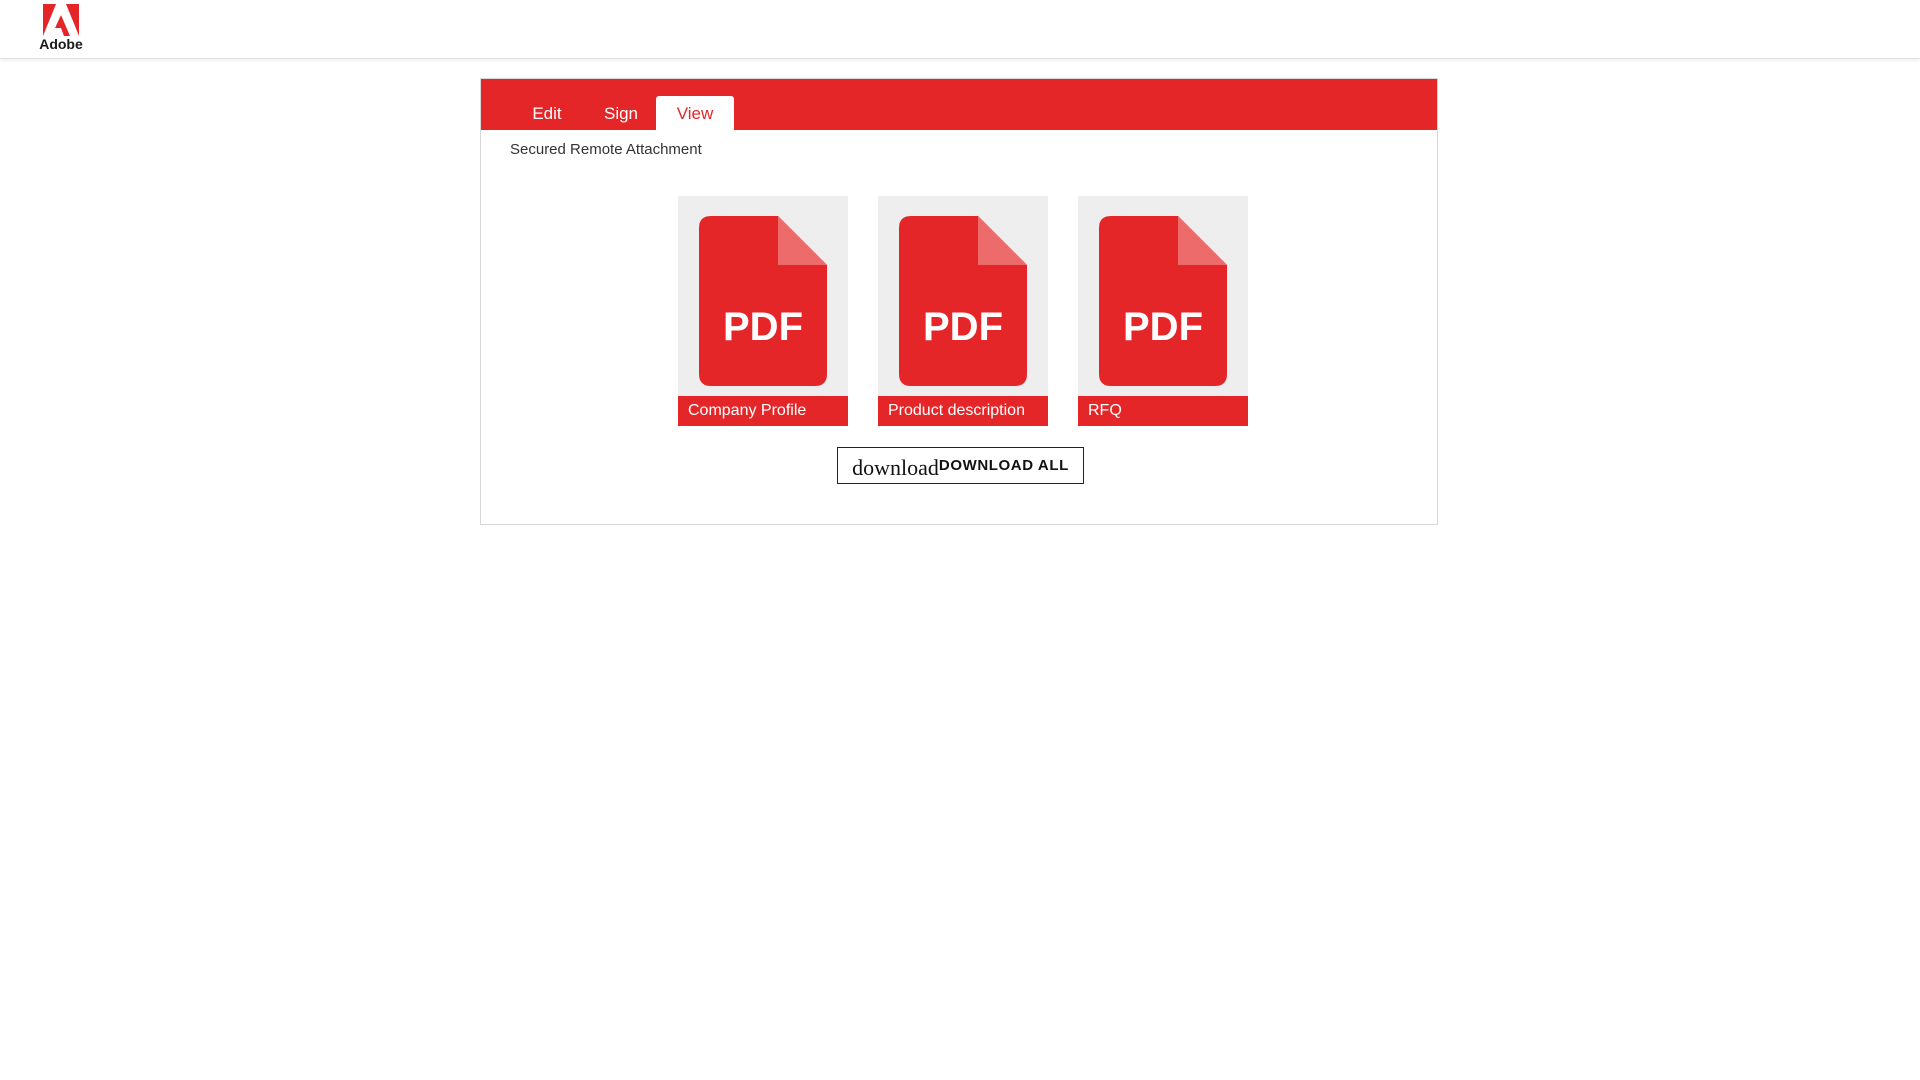 The height and width of the screenshot is (1080, 1920). What do you see at coordinates (606, 149) in the screenshot?
I see `panel-subtitle: Secured Remote Attachment` at bounding box center [606, 149].